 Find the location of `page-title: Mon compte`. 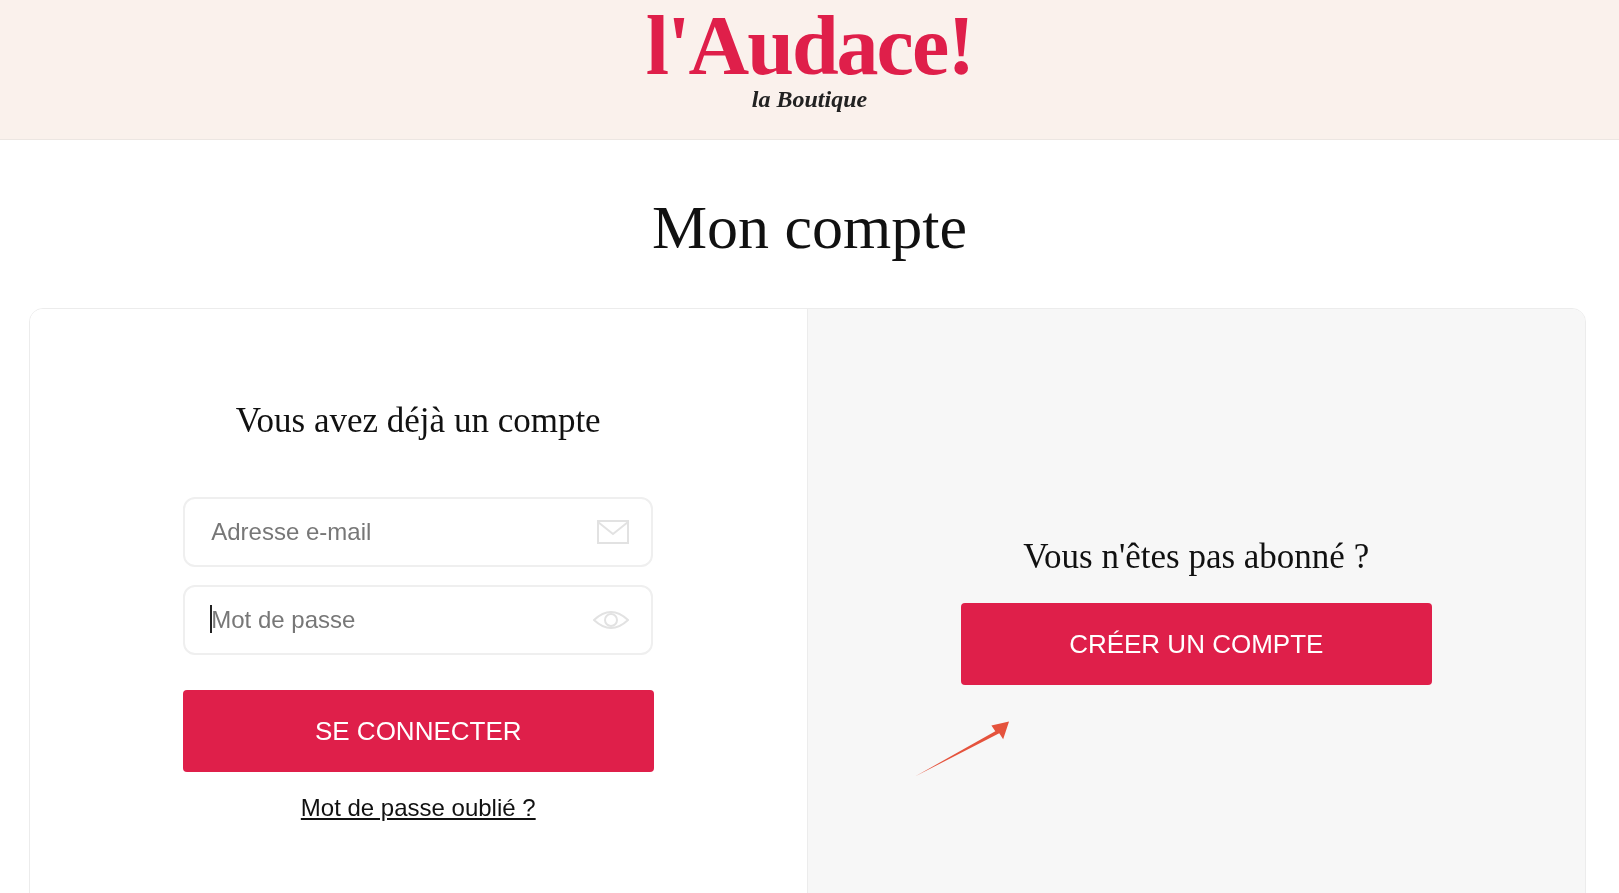

page-title: Mon compte is located at coordinates (809, 227).